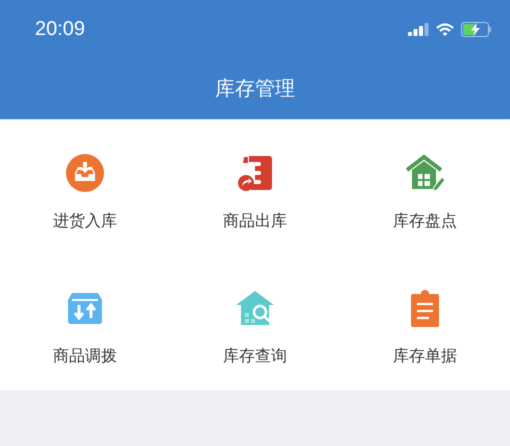 The height and width of the screenshot is (446, 510). What do you see at coordinates (60, 29) in the screenshot?
I see `status-time: 20:09` at bounding box center [60, 29].